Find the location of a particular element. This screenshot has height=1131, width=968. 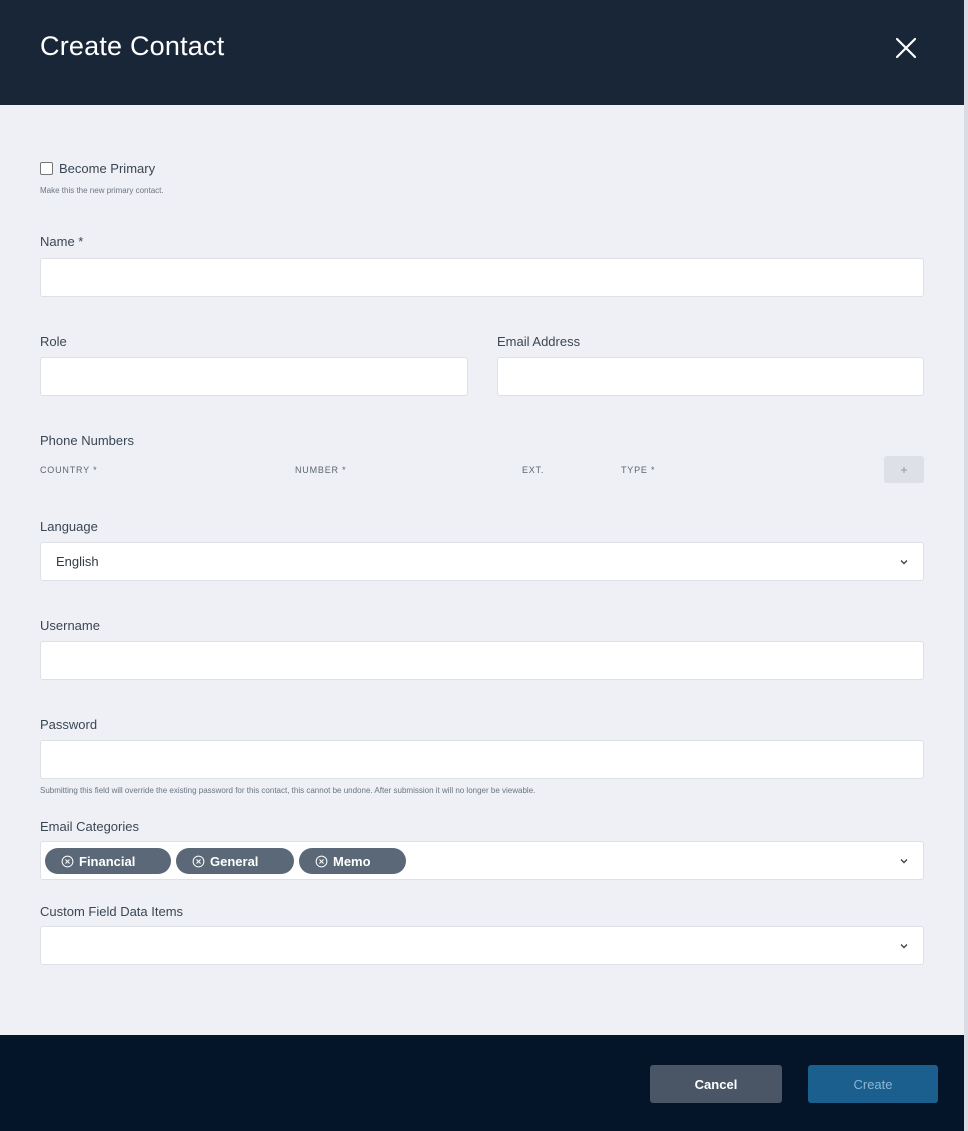

chip-general: General is located at coordinates (235, 861).